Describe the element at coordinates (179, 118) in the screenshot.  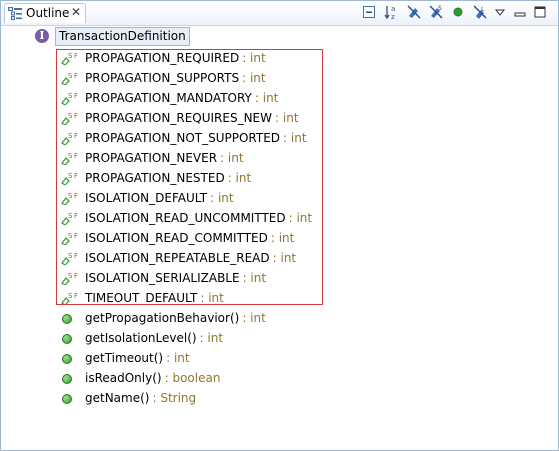
I see `field-label: PROPAGATION_REQUIRES_NEW` at that location.